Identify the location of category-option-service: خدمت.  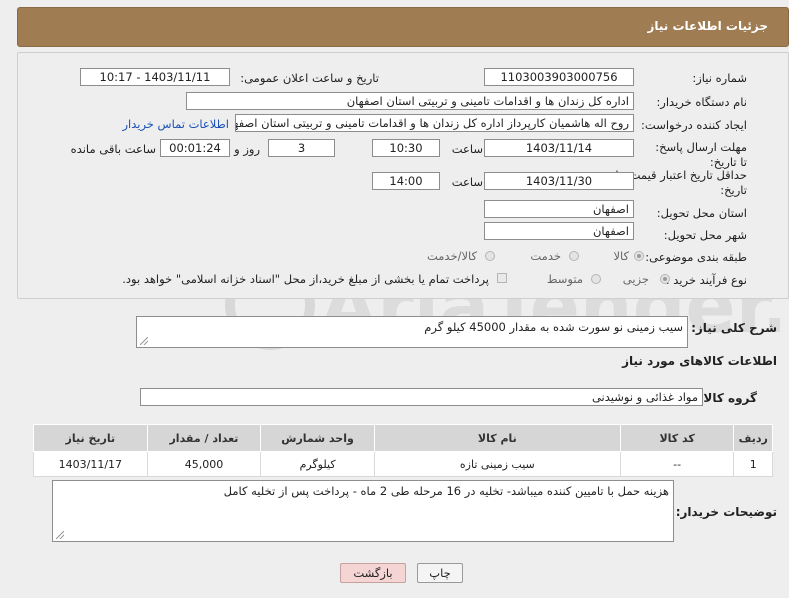
(545, 256).